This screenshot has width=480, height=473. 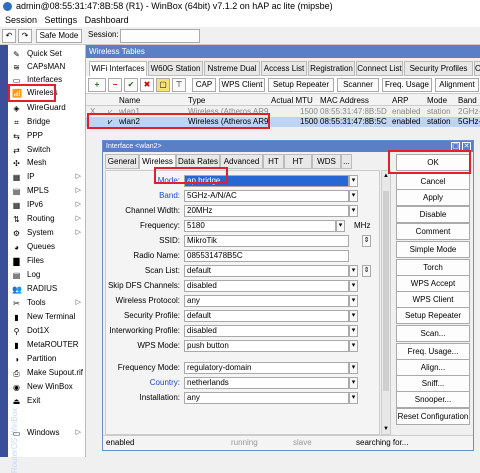 I want to click on sidebar-item-capsman: ≋ CAPsMAN, so click(x=47, y=67).